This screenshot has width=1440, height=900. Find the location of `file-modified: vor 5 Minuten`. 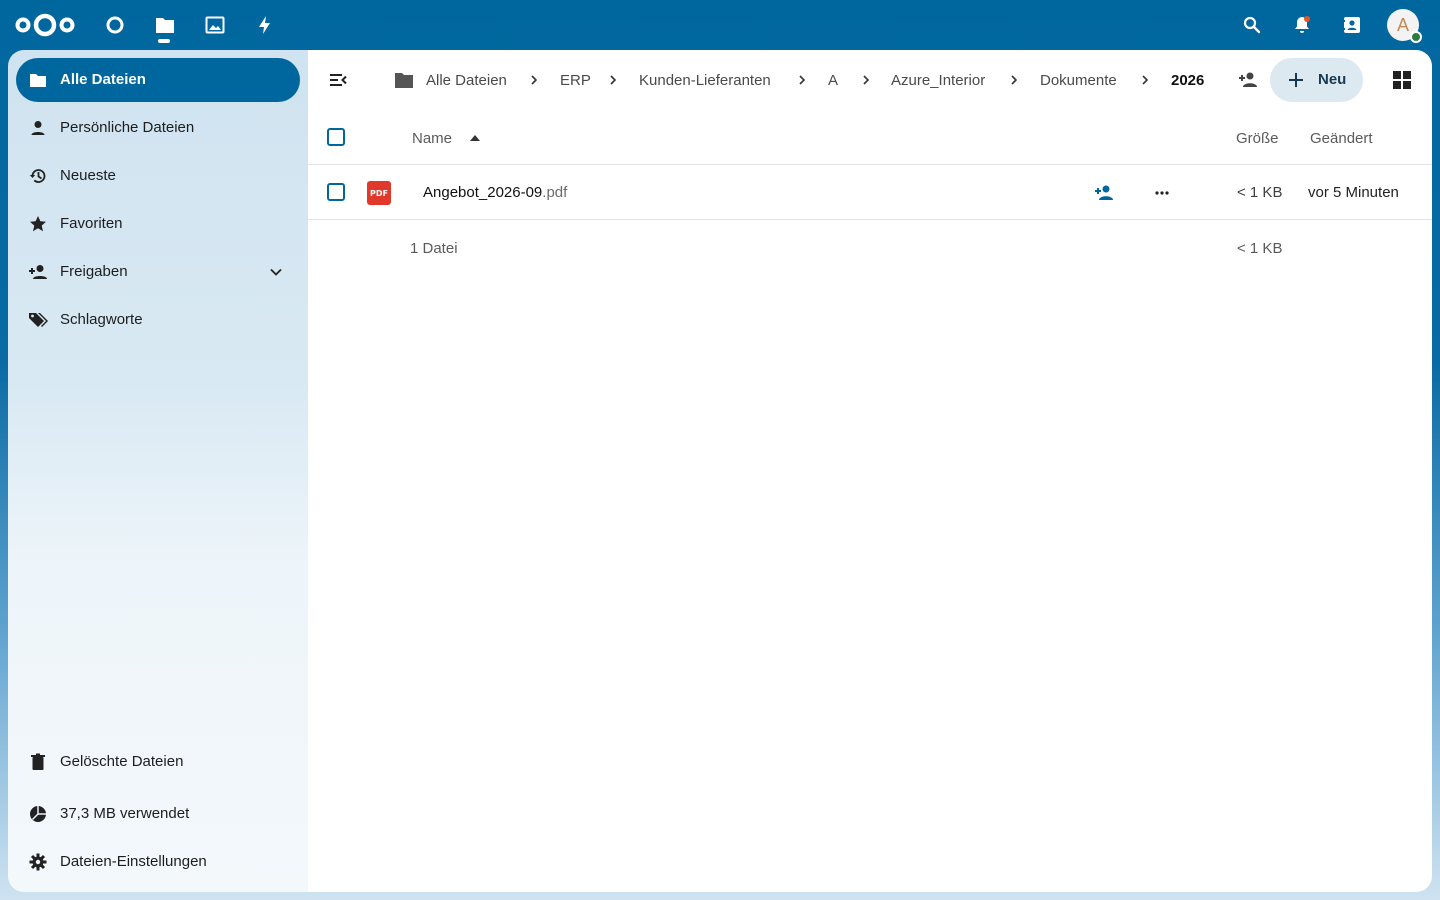

file-modified: vor 5 Minuten is located at coordinates (1353, 192).